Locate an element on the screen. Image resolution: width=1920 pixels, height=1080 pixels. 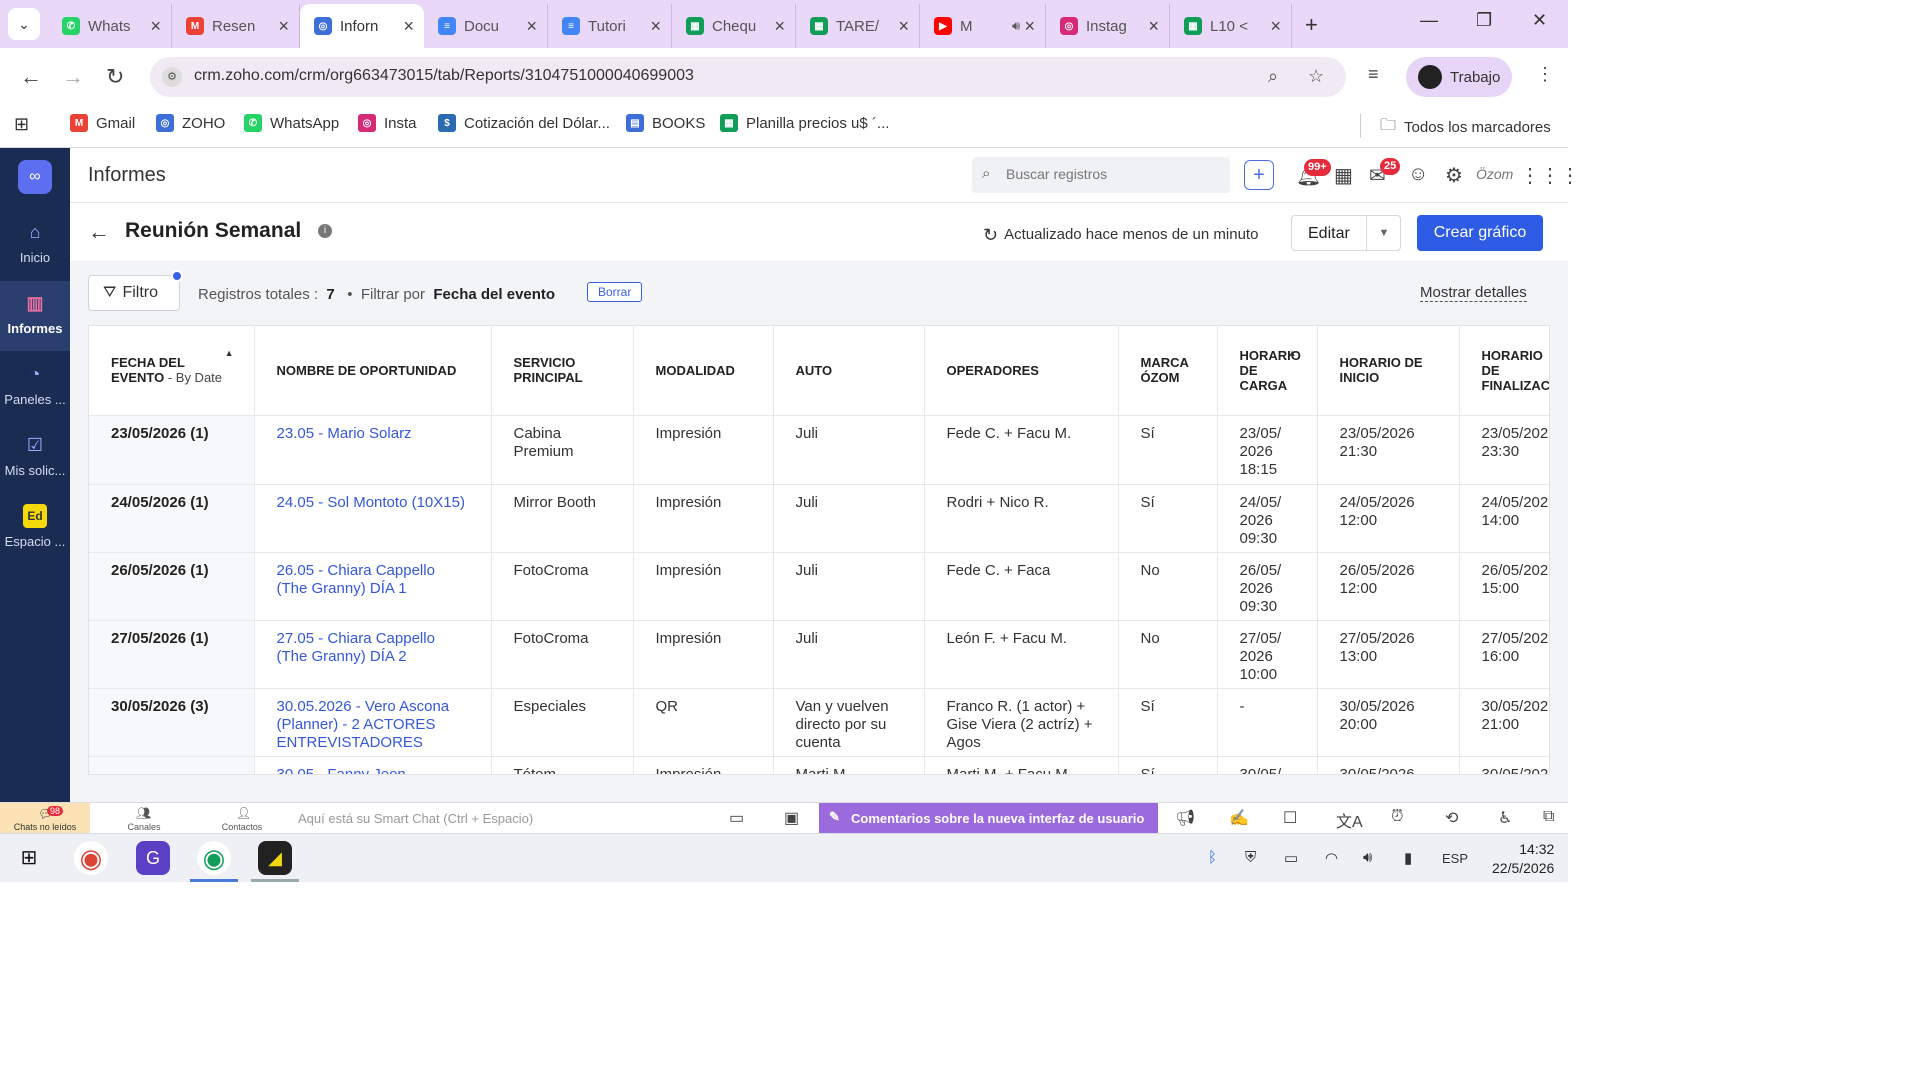
note-icon: ☐ is located at coordinates (1290, 818).